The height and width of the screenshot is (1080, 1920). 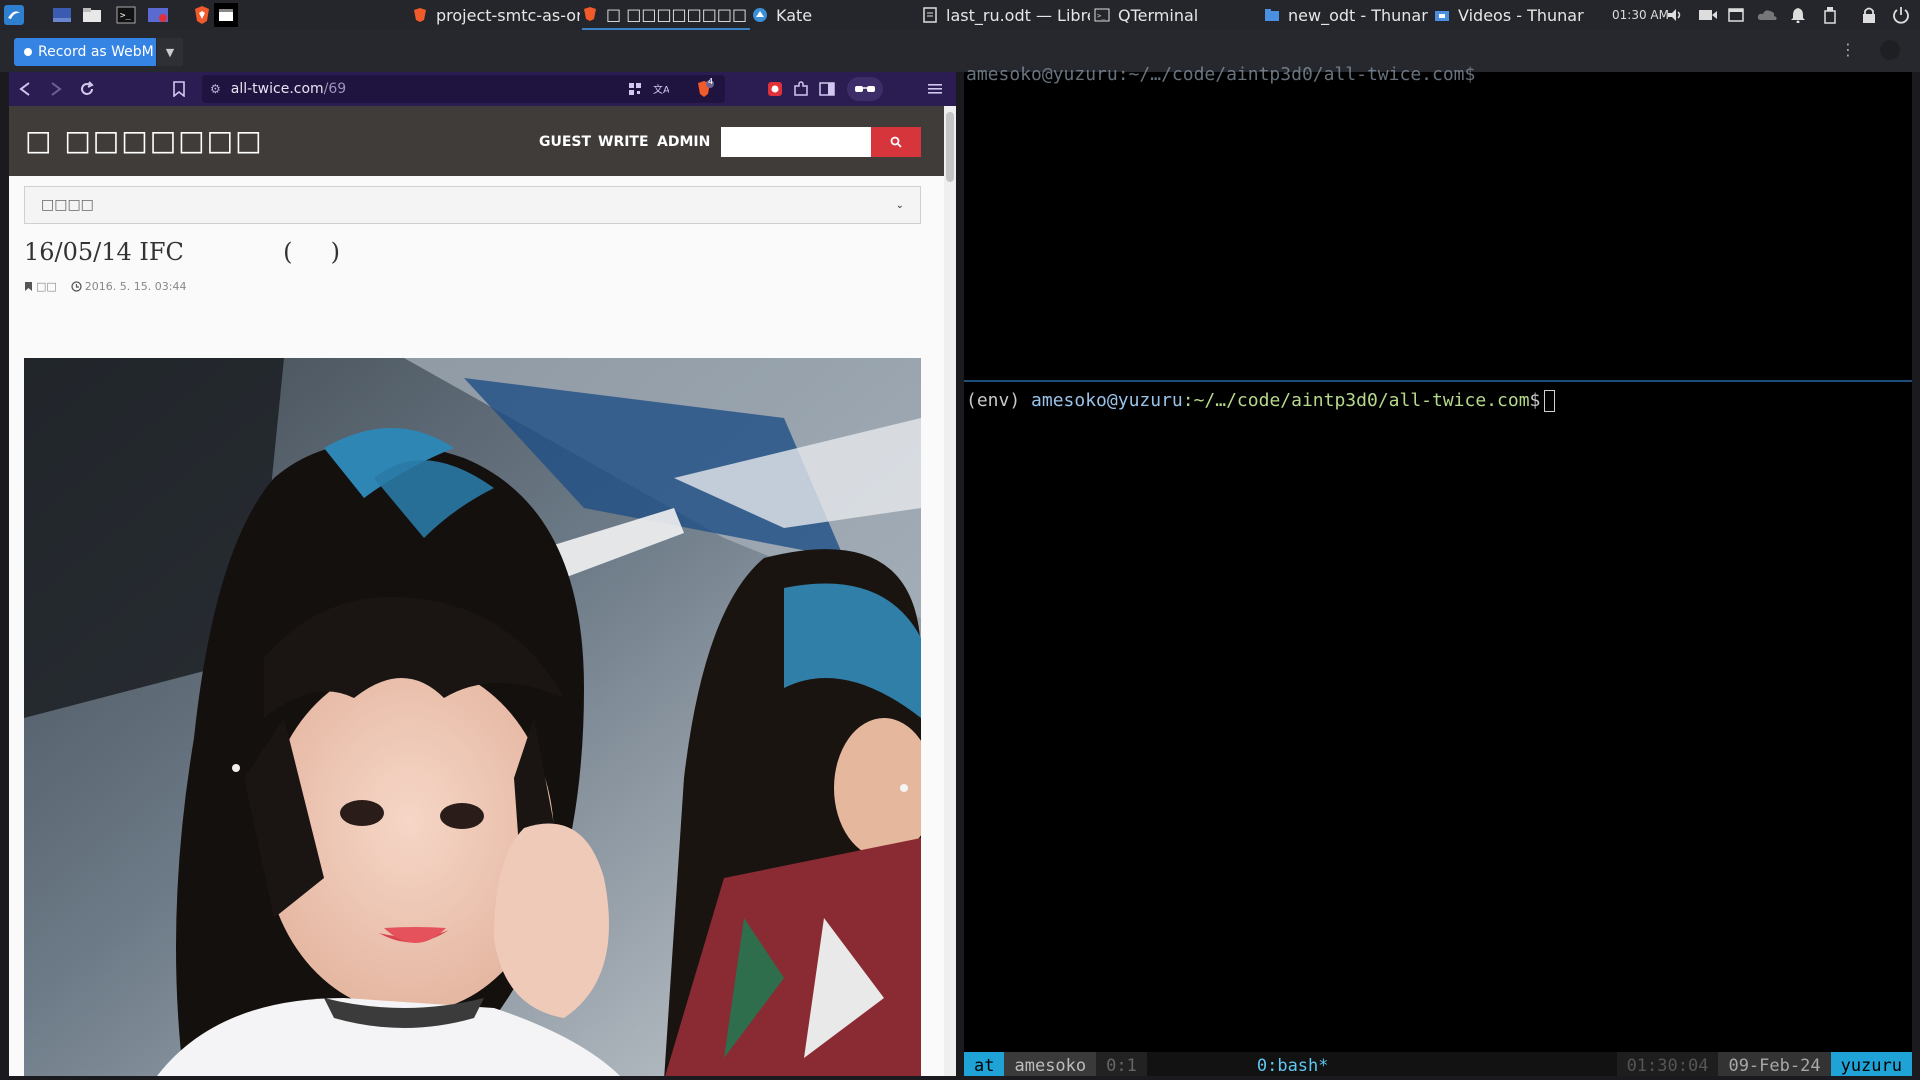 What do you see at coordinates (1798, 15) in the screenshot?
I see `notification-bell-icon` at bounding box center [1798, 15].